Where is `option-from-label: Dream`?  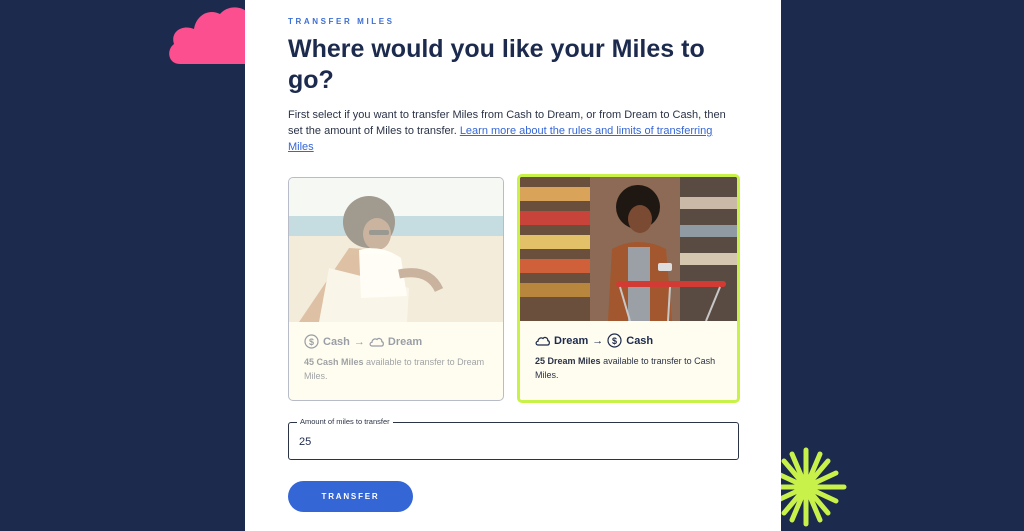 option-from-label: Dream is located at coordinates (571, 340).